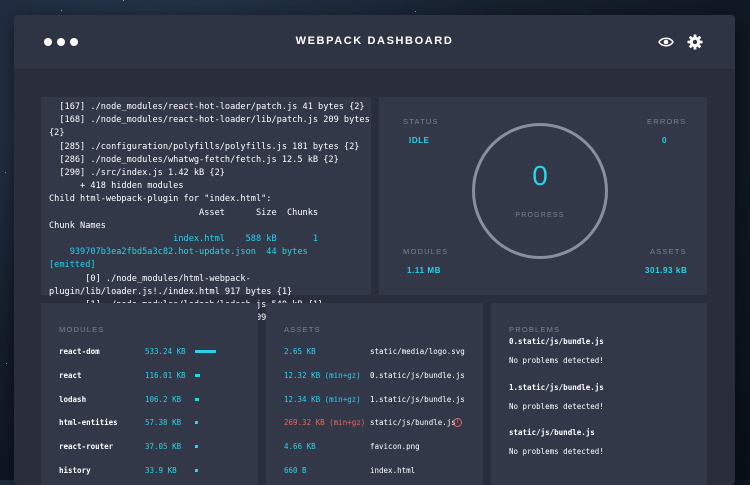  Describe the element at coordinates (417, 351) in the screenshot. I see `asset-file: static/media/logo.svg` at that location.